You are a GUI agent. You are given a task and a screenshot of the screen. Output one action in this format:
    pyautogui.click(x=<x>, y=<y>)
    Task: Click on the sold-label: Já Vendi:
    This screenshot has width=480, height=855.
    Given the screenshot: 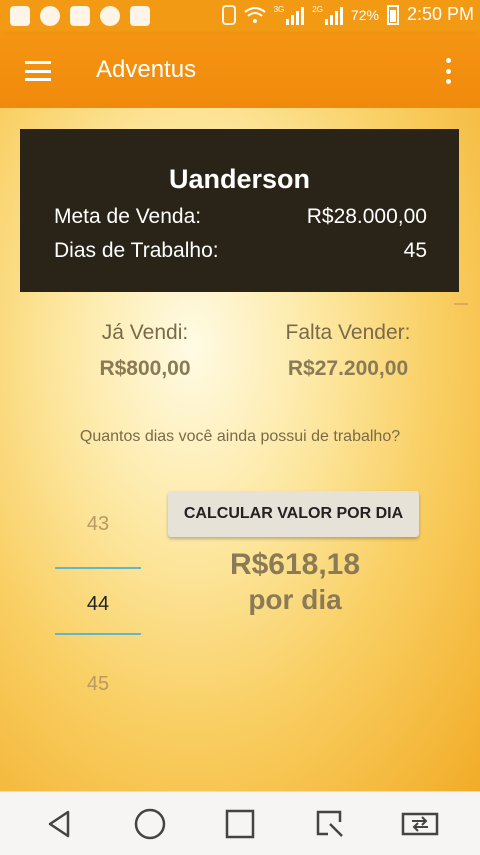 What is the action you would take?
    pyautogui.click(x=145, y=332)
    